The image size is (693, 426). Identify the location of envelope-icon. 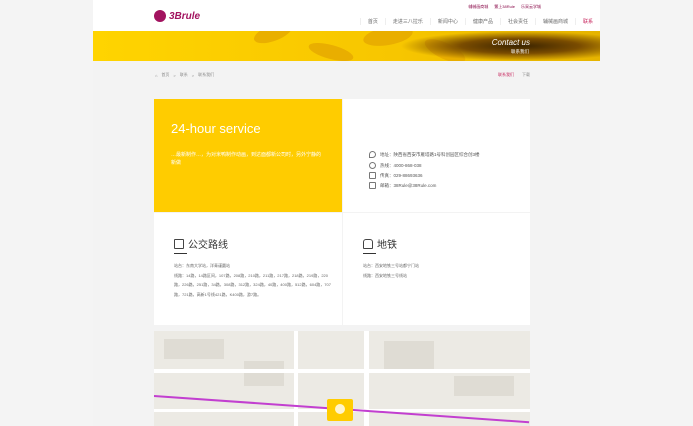
(372, 185).